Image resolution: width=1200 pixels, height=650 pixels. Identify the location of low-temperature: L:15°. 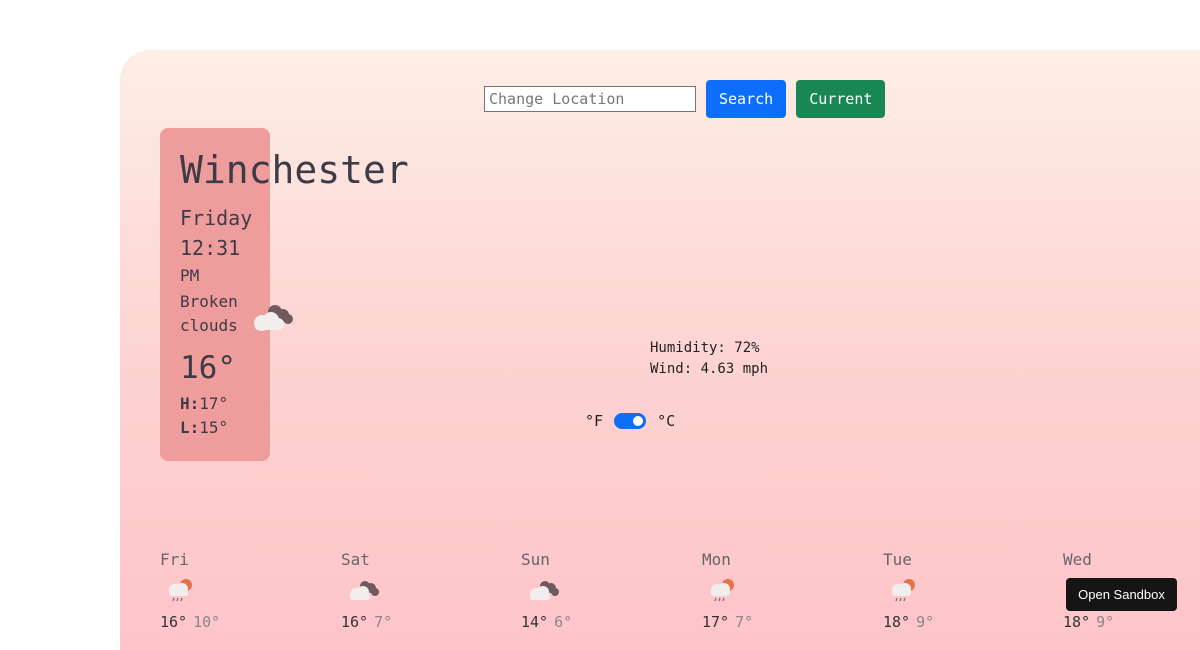
(204, 427).